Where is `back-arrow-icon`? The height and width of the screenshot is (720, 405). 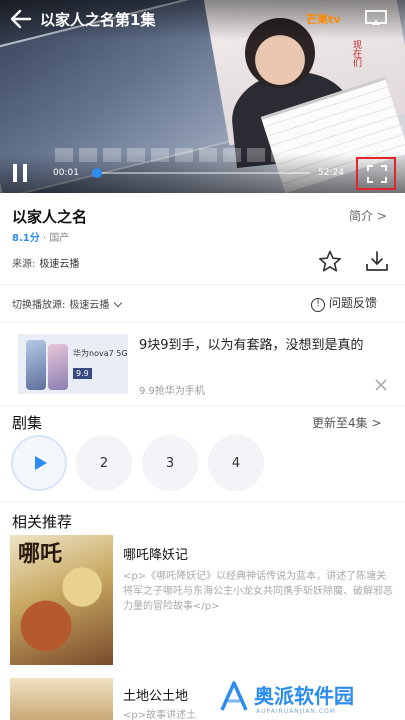 back-arrow-icon is located at coordinates (21, 19).